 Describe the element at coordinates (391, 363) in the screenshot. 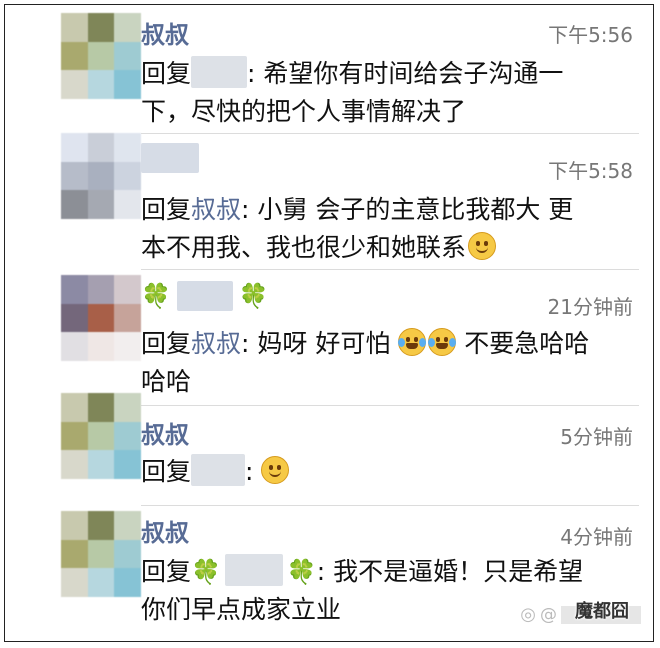

I see `comment-text: 回复叔叔: 妈呀 好可怕 不要急哈哈 哈哈` at that location.